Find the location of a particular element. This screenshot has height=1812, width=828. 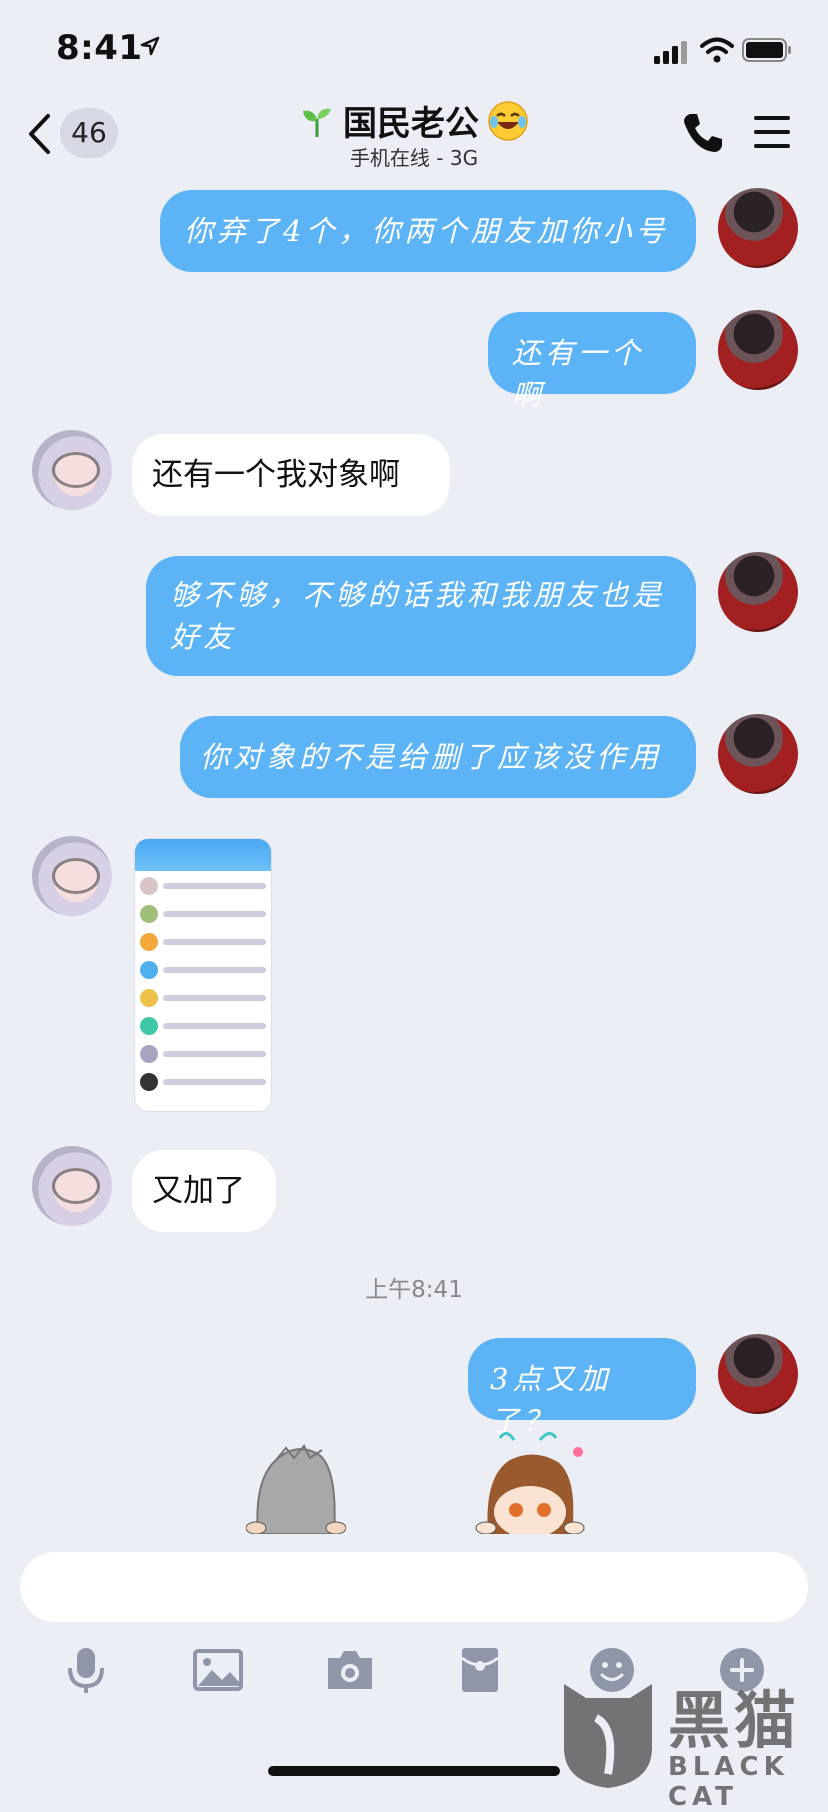

red-packet-icon is located at coordinates (480, 1670).